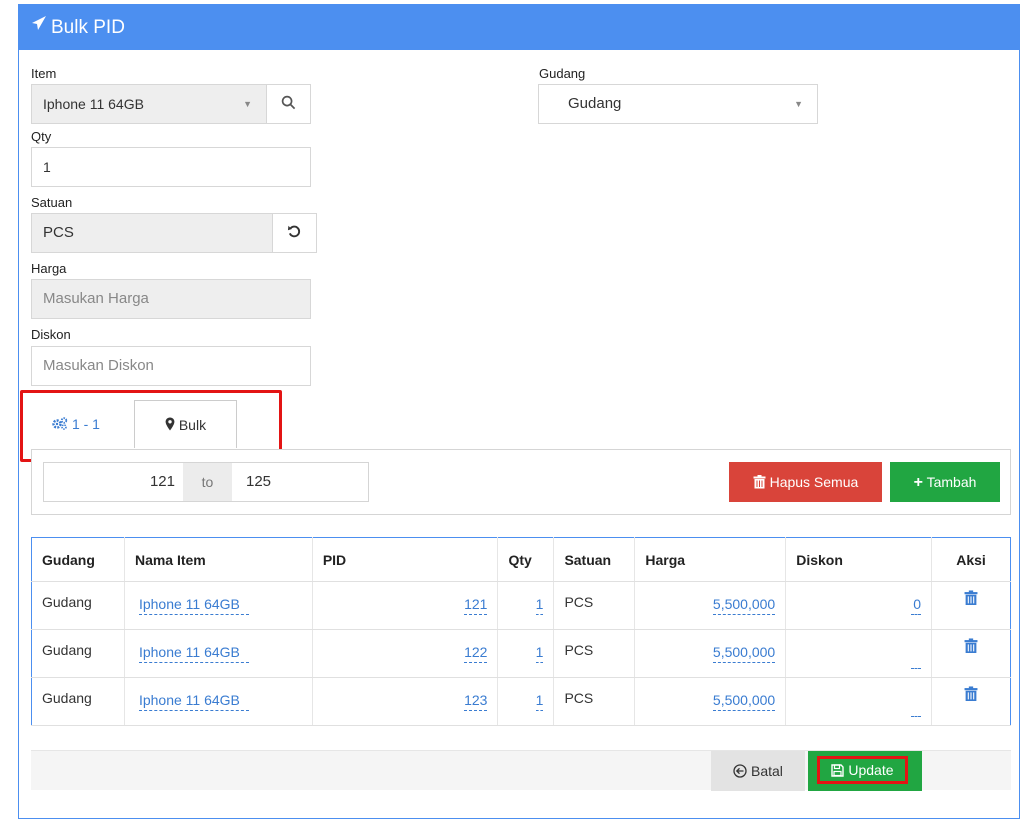 This screenshot has height=821, width=1024. What do you see at coordinates (405, 559) in the screenshot?
I see `column-header-pid: PID` at bounding box center [405, 559].